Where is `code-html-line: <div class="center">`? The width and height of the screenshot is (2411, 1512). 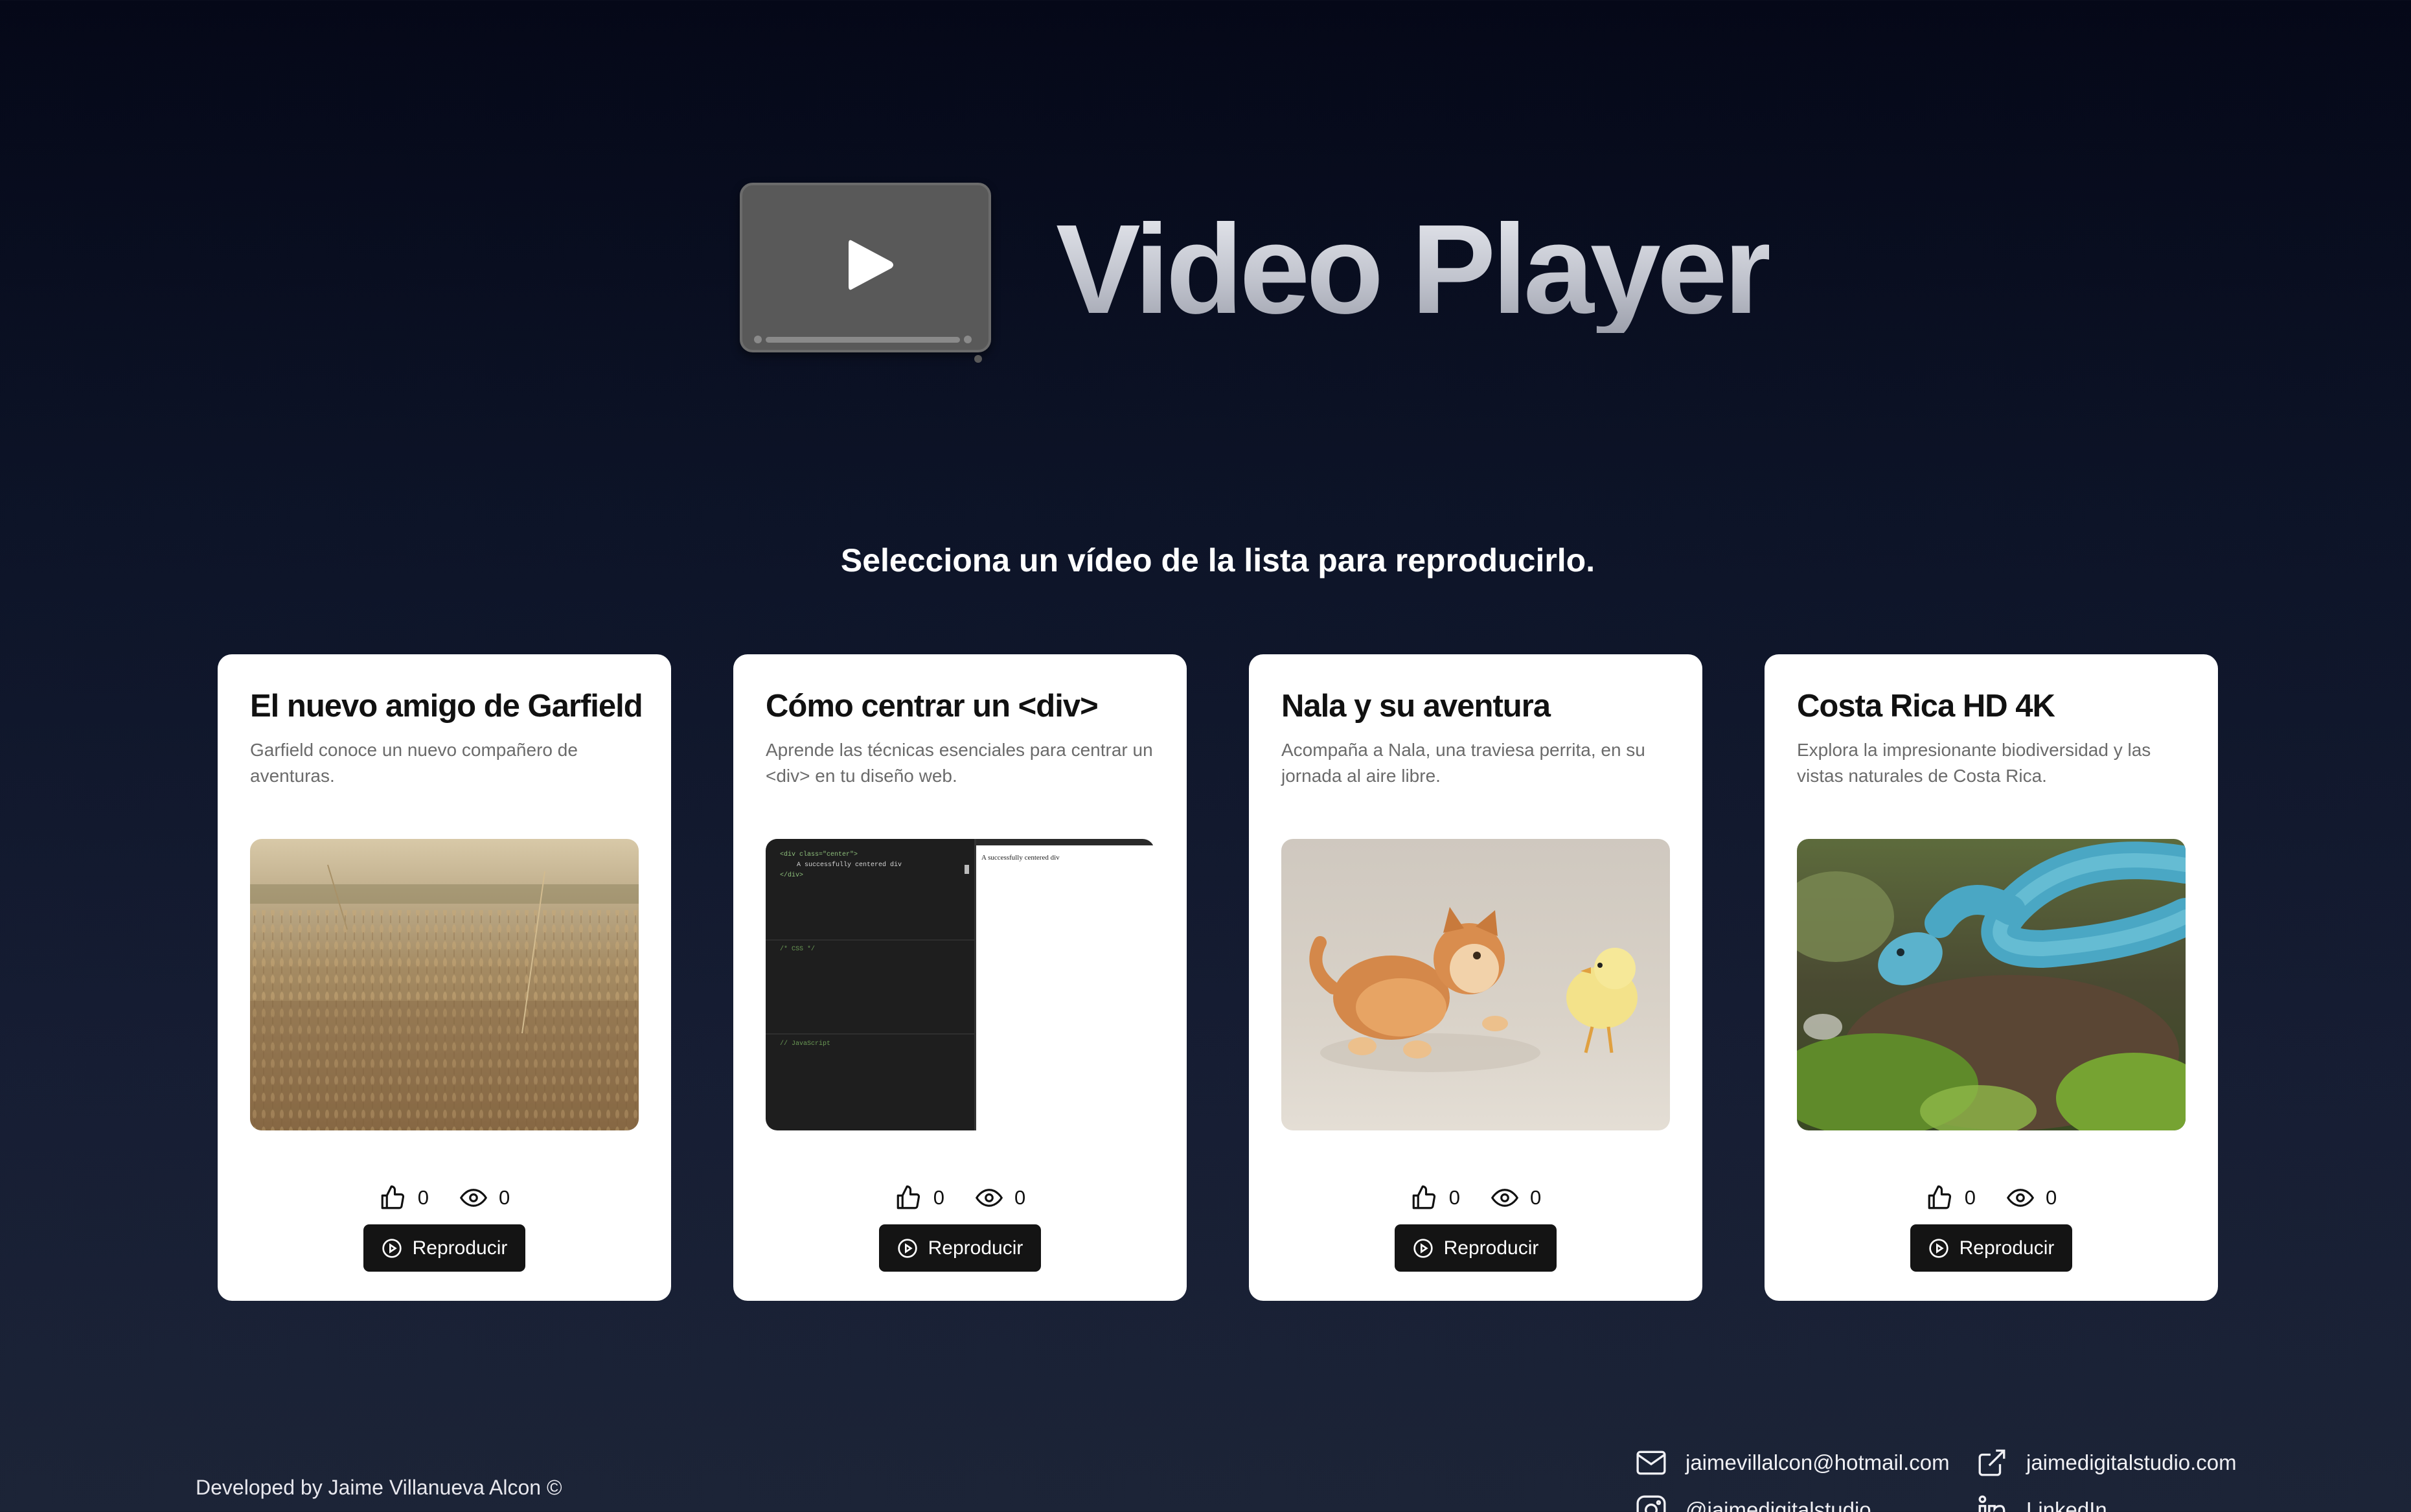 code-html-line: <div class="center"> is located at coordinates (819, 854).